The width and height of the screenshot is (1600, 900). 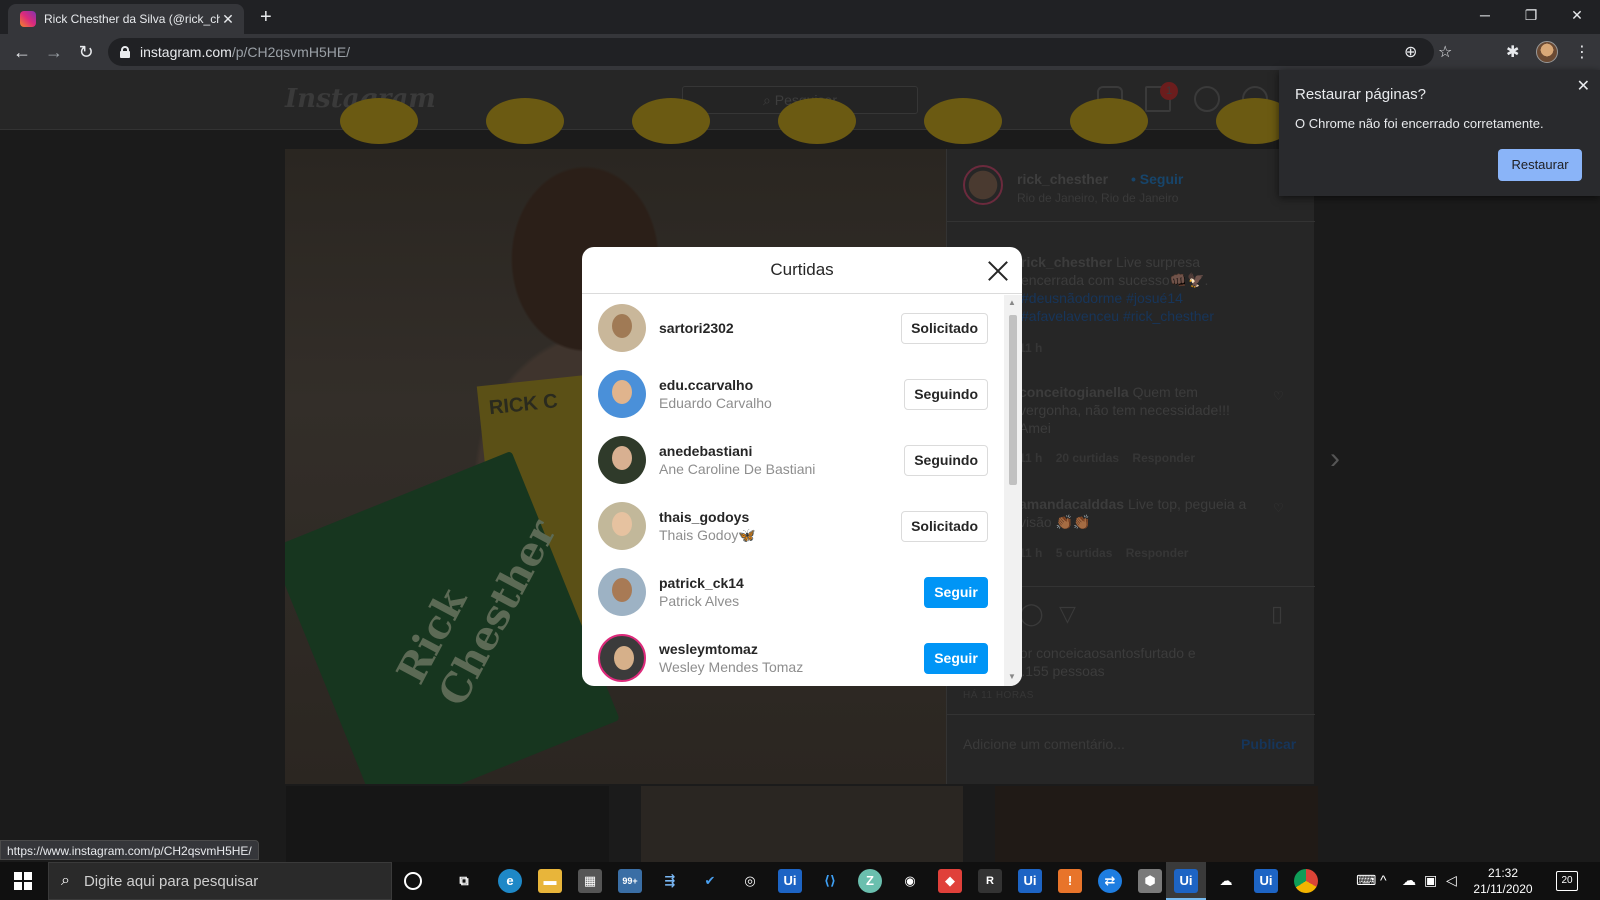 I want to click on app-icon: ◎, so click(x=750, y=881).